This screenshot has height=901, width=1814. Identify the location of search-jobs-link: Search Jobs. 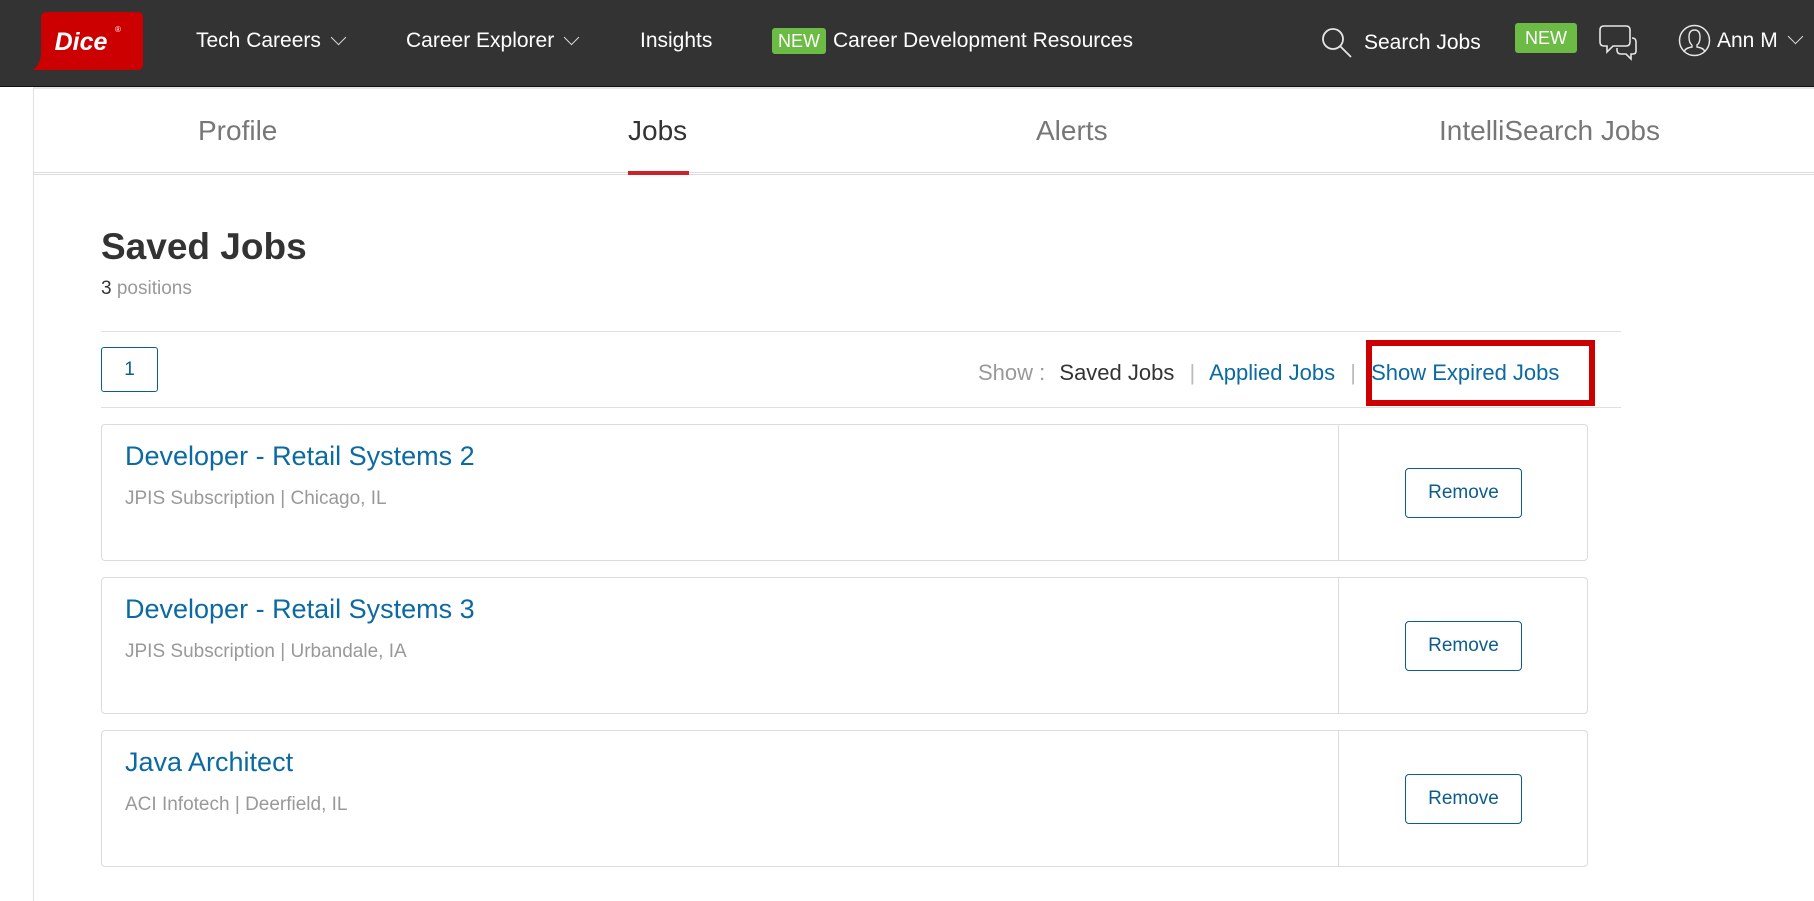
(1400, 43).